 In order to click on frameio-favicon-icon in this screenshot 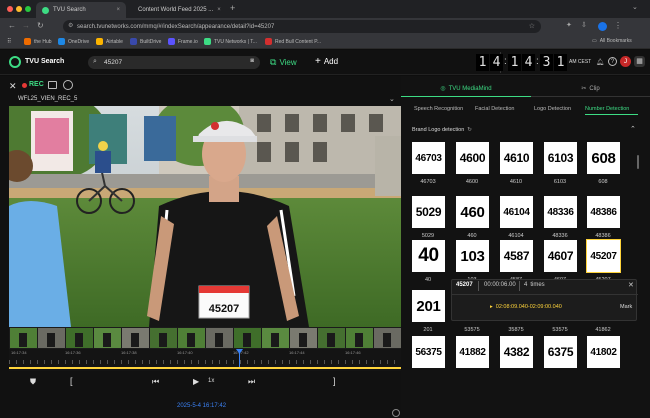, I will do `click(171, 41)`.